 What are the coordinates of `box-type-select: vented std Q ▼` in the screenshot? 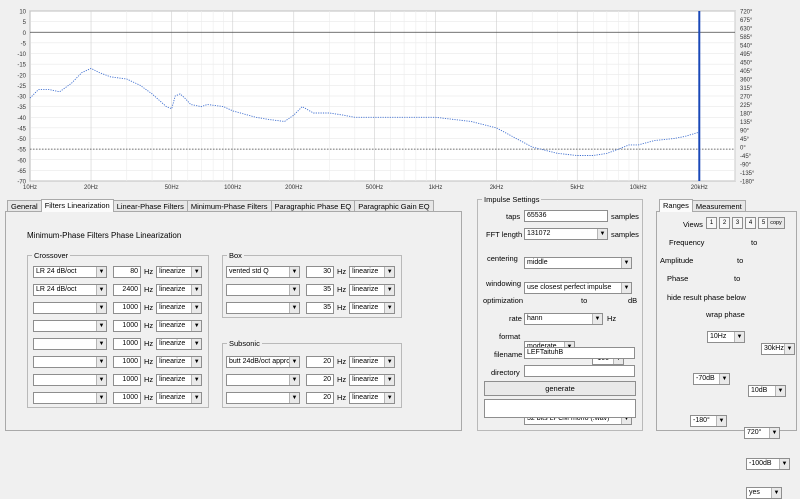 It's located at (263, 271).